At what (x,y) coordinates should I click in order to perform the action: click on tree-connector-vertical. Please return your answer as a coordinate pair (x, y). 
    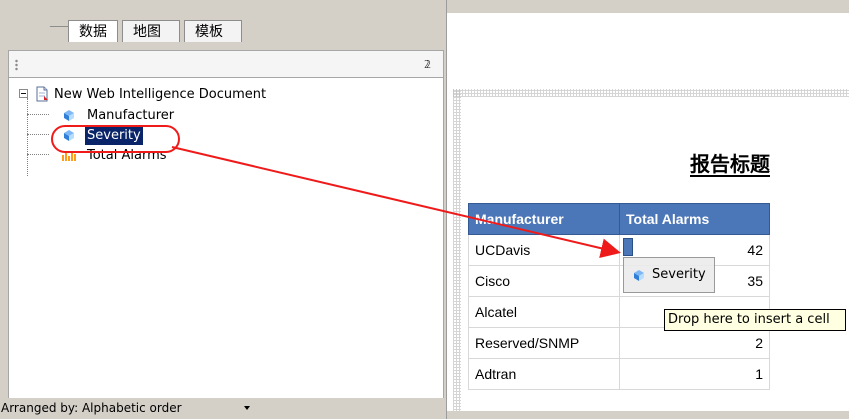
    Looking at the image, I should click on (27, 137).